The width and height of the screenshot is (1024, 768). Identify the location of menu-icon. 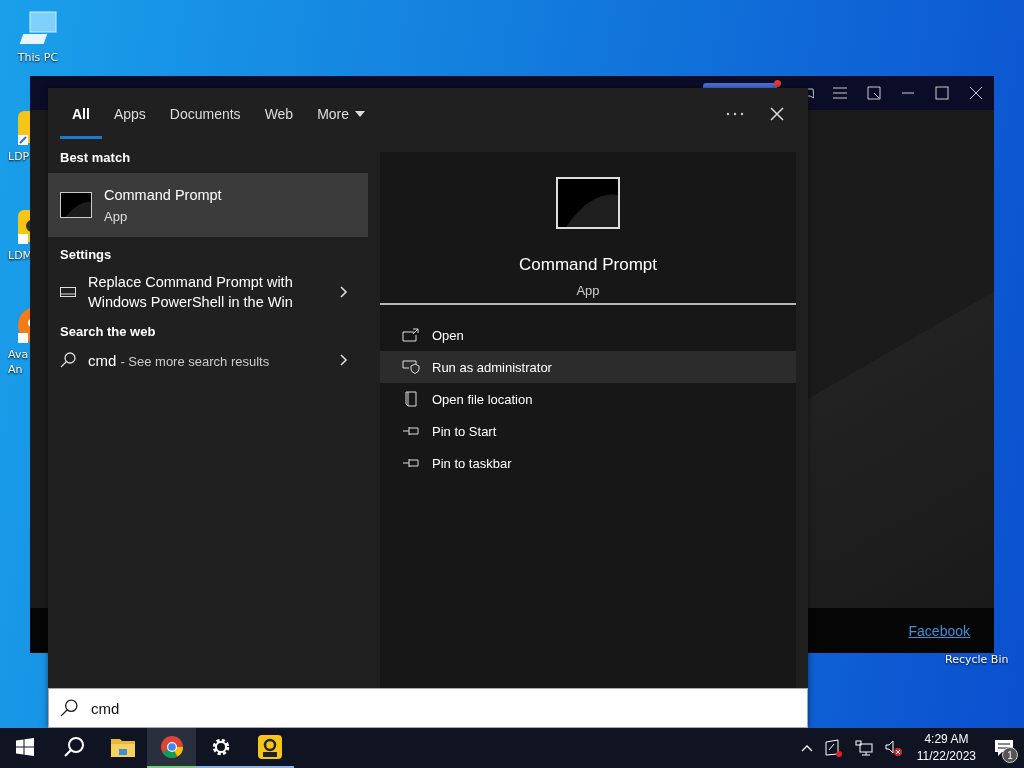
(840, 93).